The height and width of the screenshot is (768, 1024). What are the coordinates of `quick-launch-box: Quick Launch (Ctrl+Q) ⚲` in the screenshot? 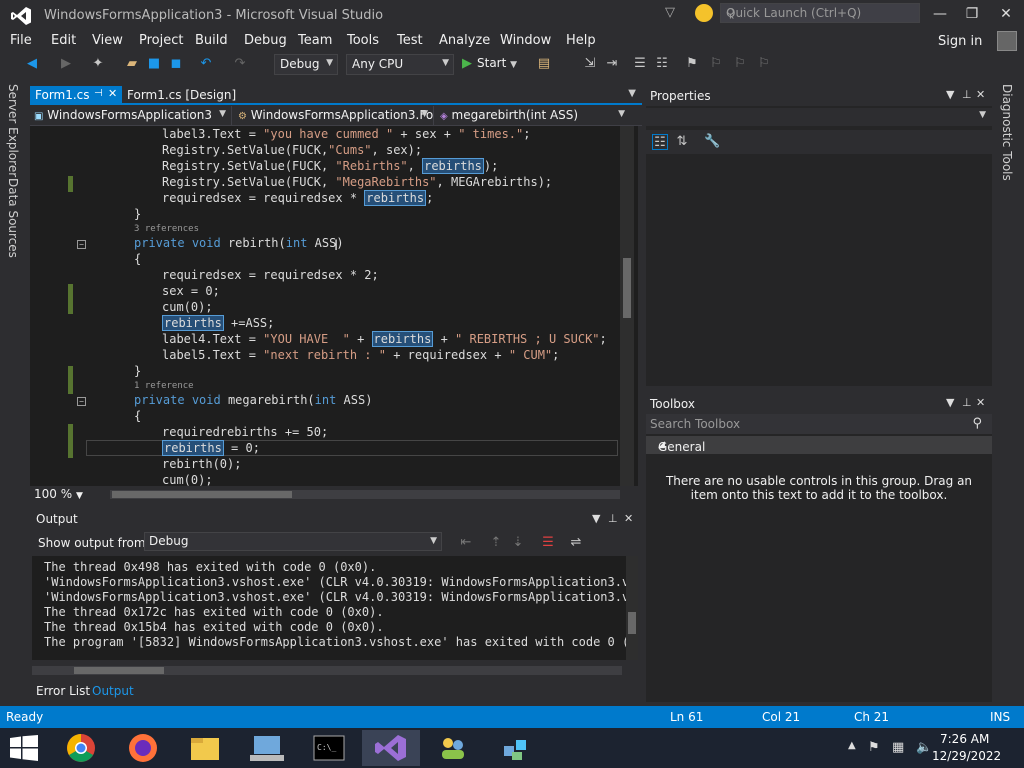 It's located at (820, 13).